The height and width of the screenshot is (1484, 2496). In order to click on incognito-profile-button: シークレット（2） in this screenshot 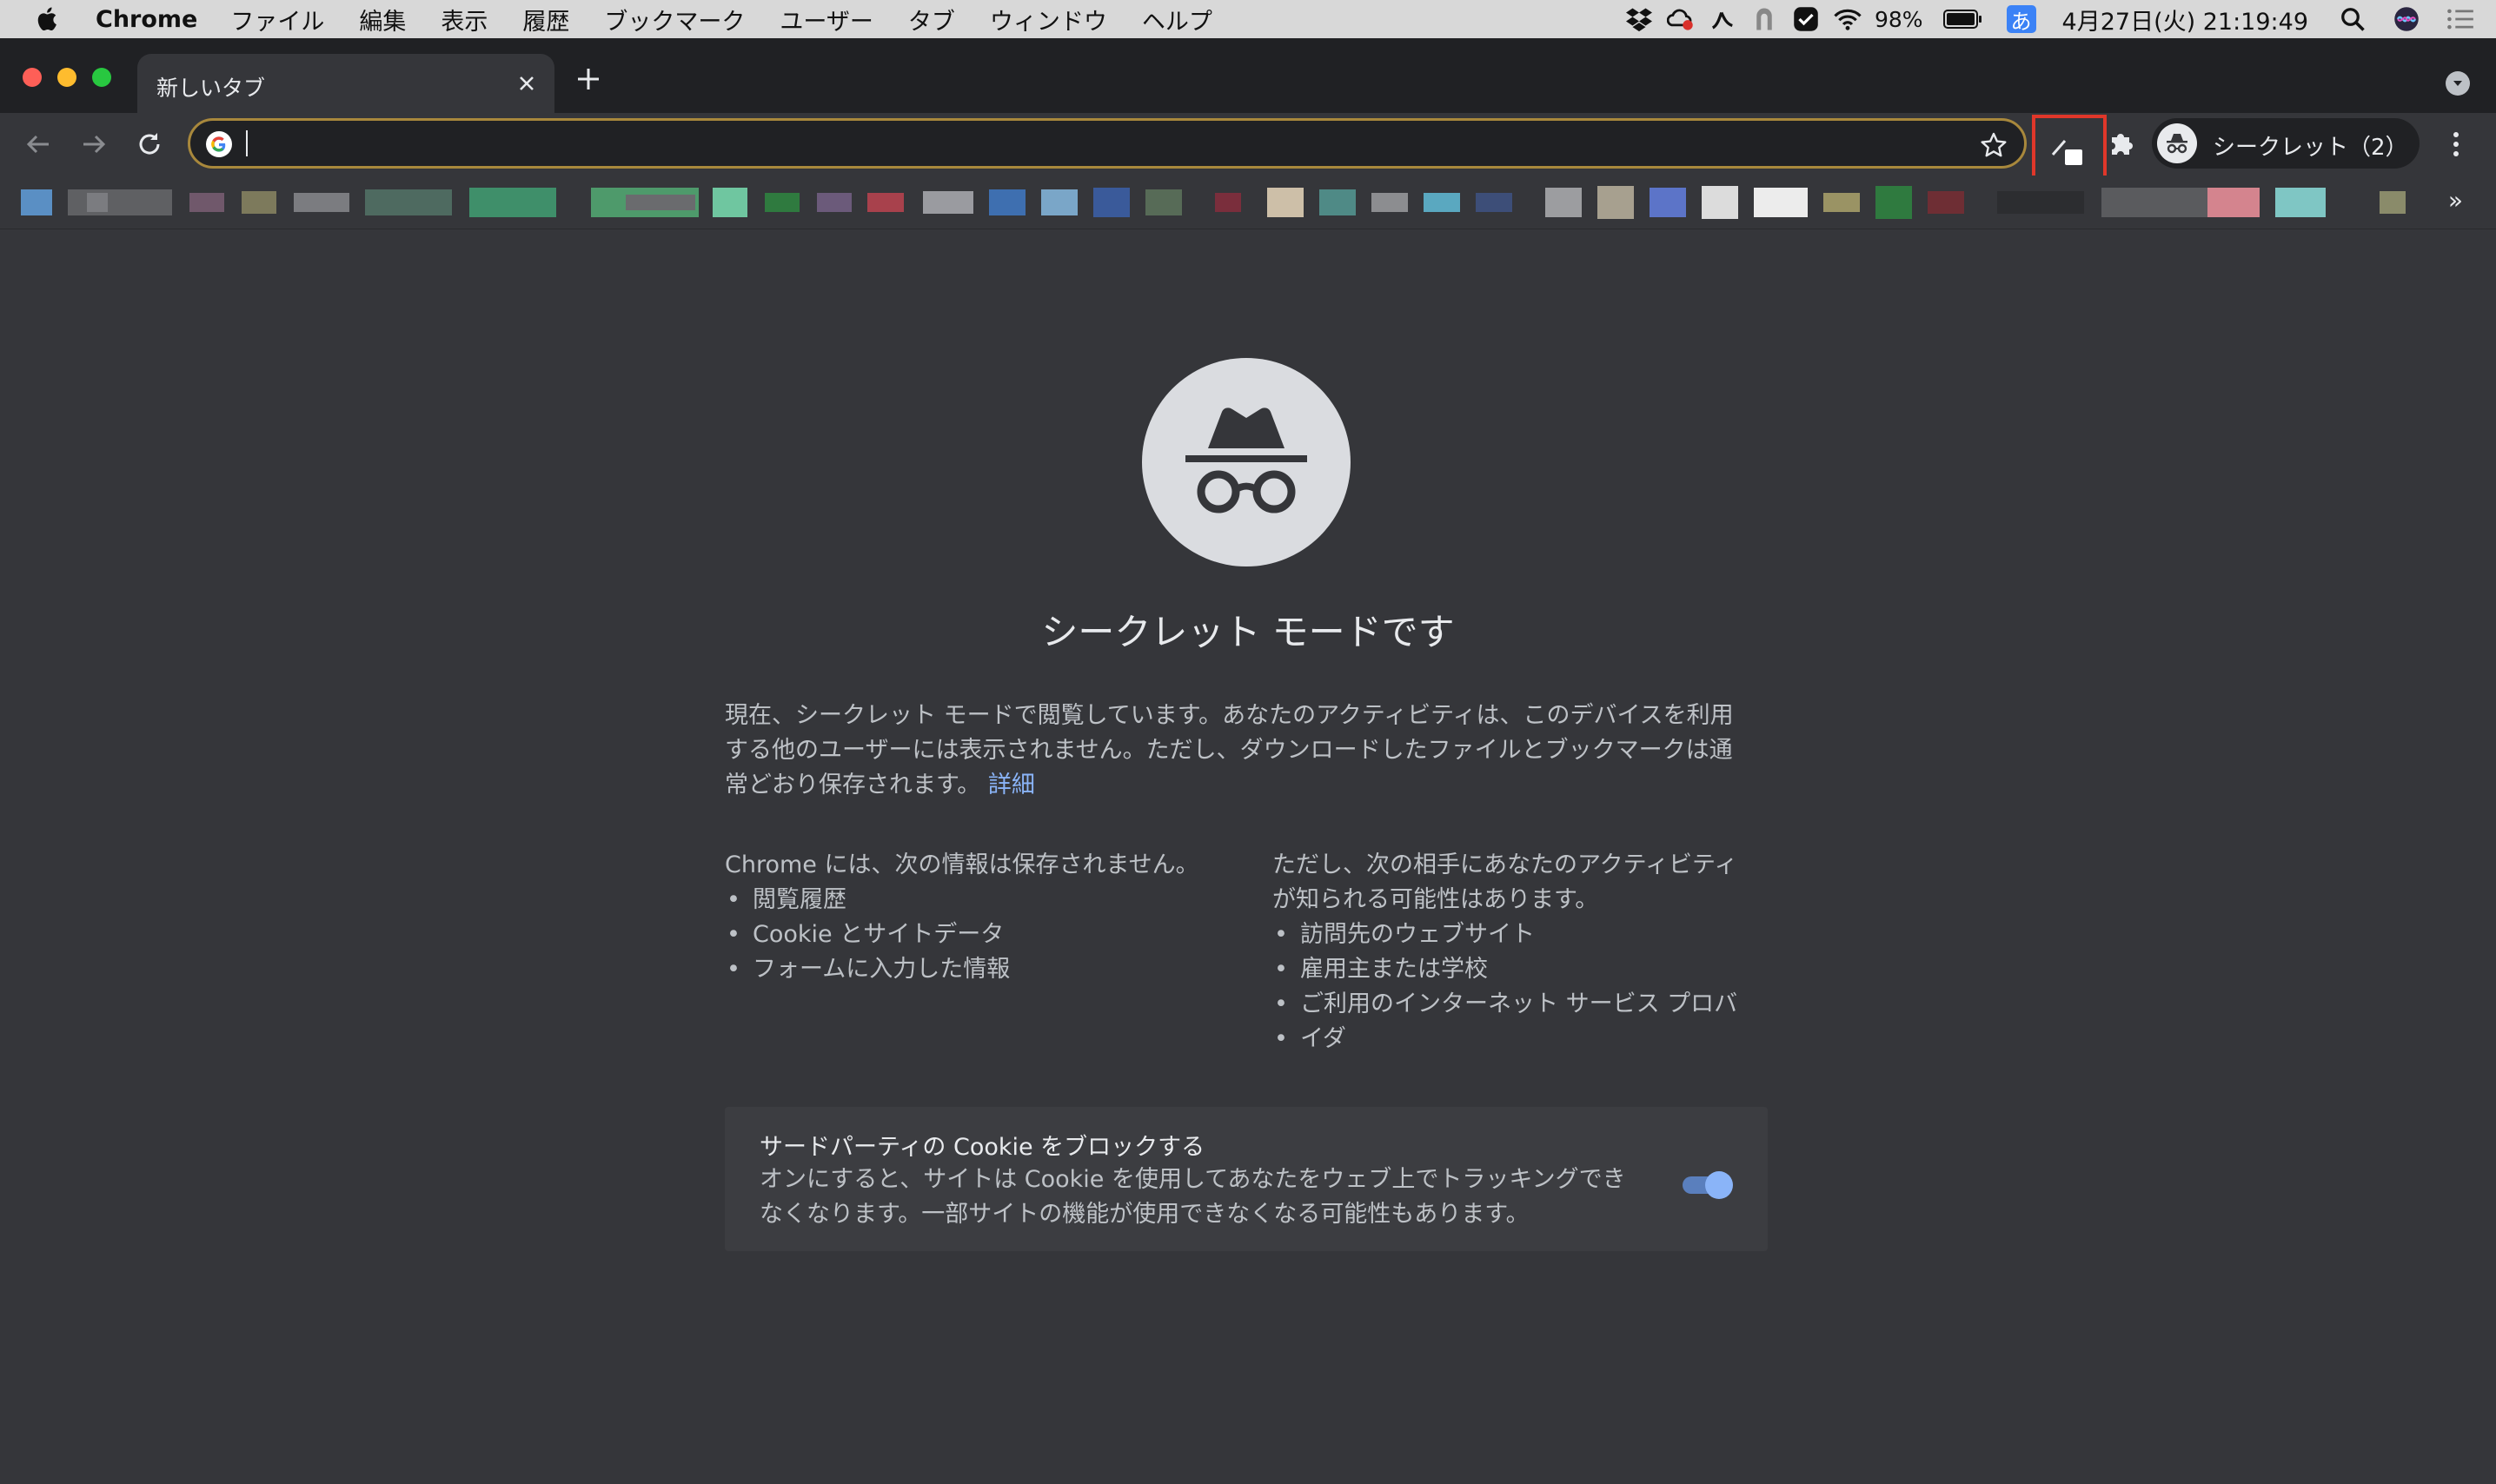, I will do `click(2286, 143)`.